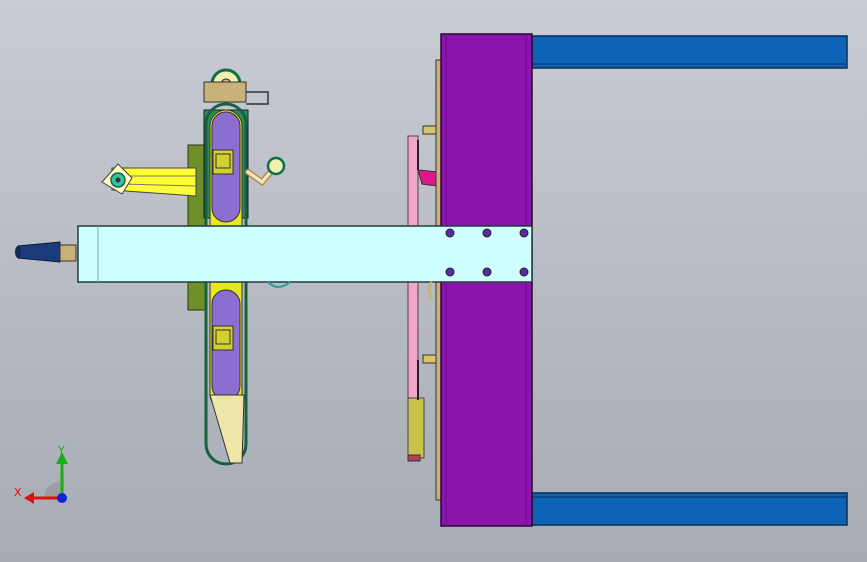  I want to click on axis-x-label: X, so click(18, 492).